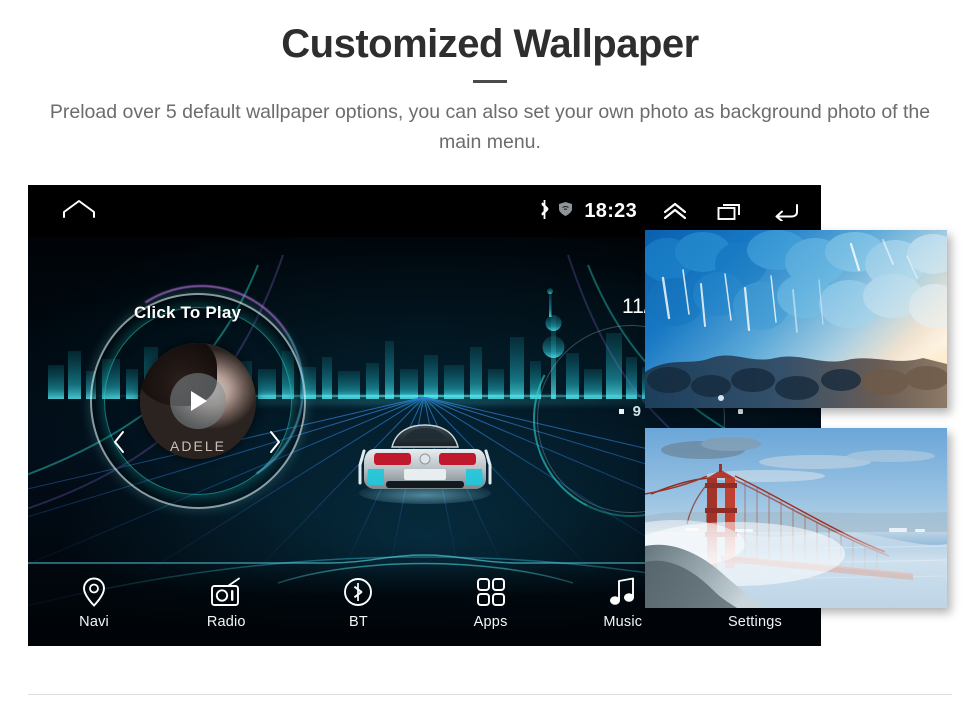  What do you see at coordinates (119, 444) in the screenshot?
I see `chevron-left-icon` at bounding box center [119, 444].